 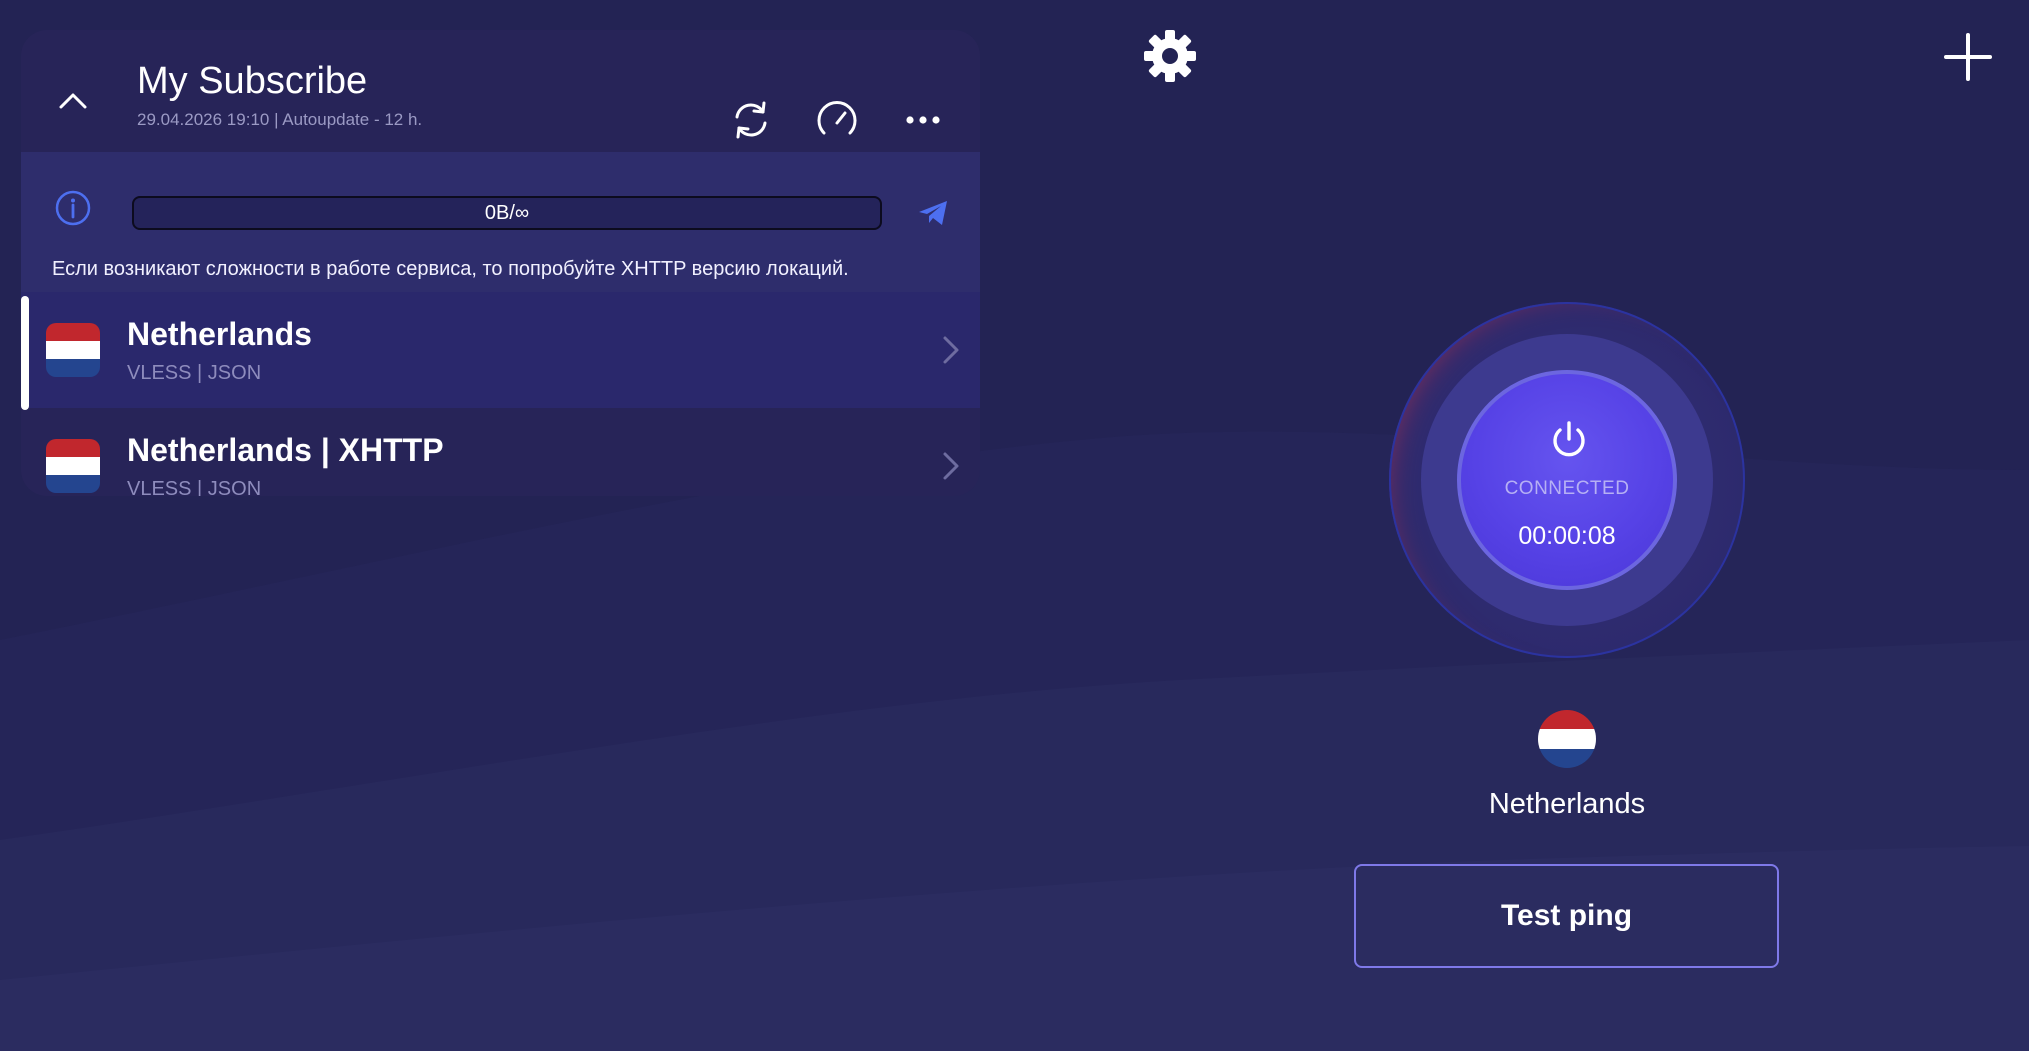 I want to click on info-icon, so click(x=73, y=208).